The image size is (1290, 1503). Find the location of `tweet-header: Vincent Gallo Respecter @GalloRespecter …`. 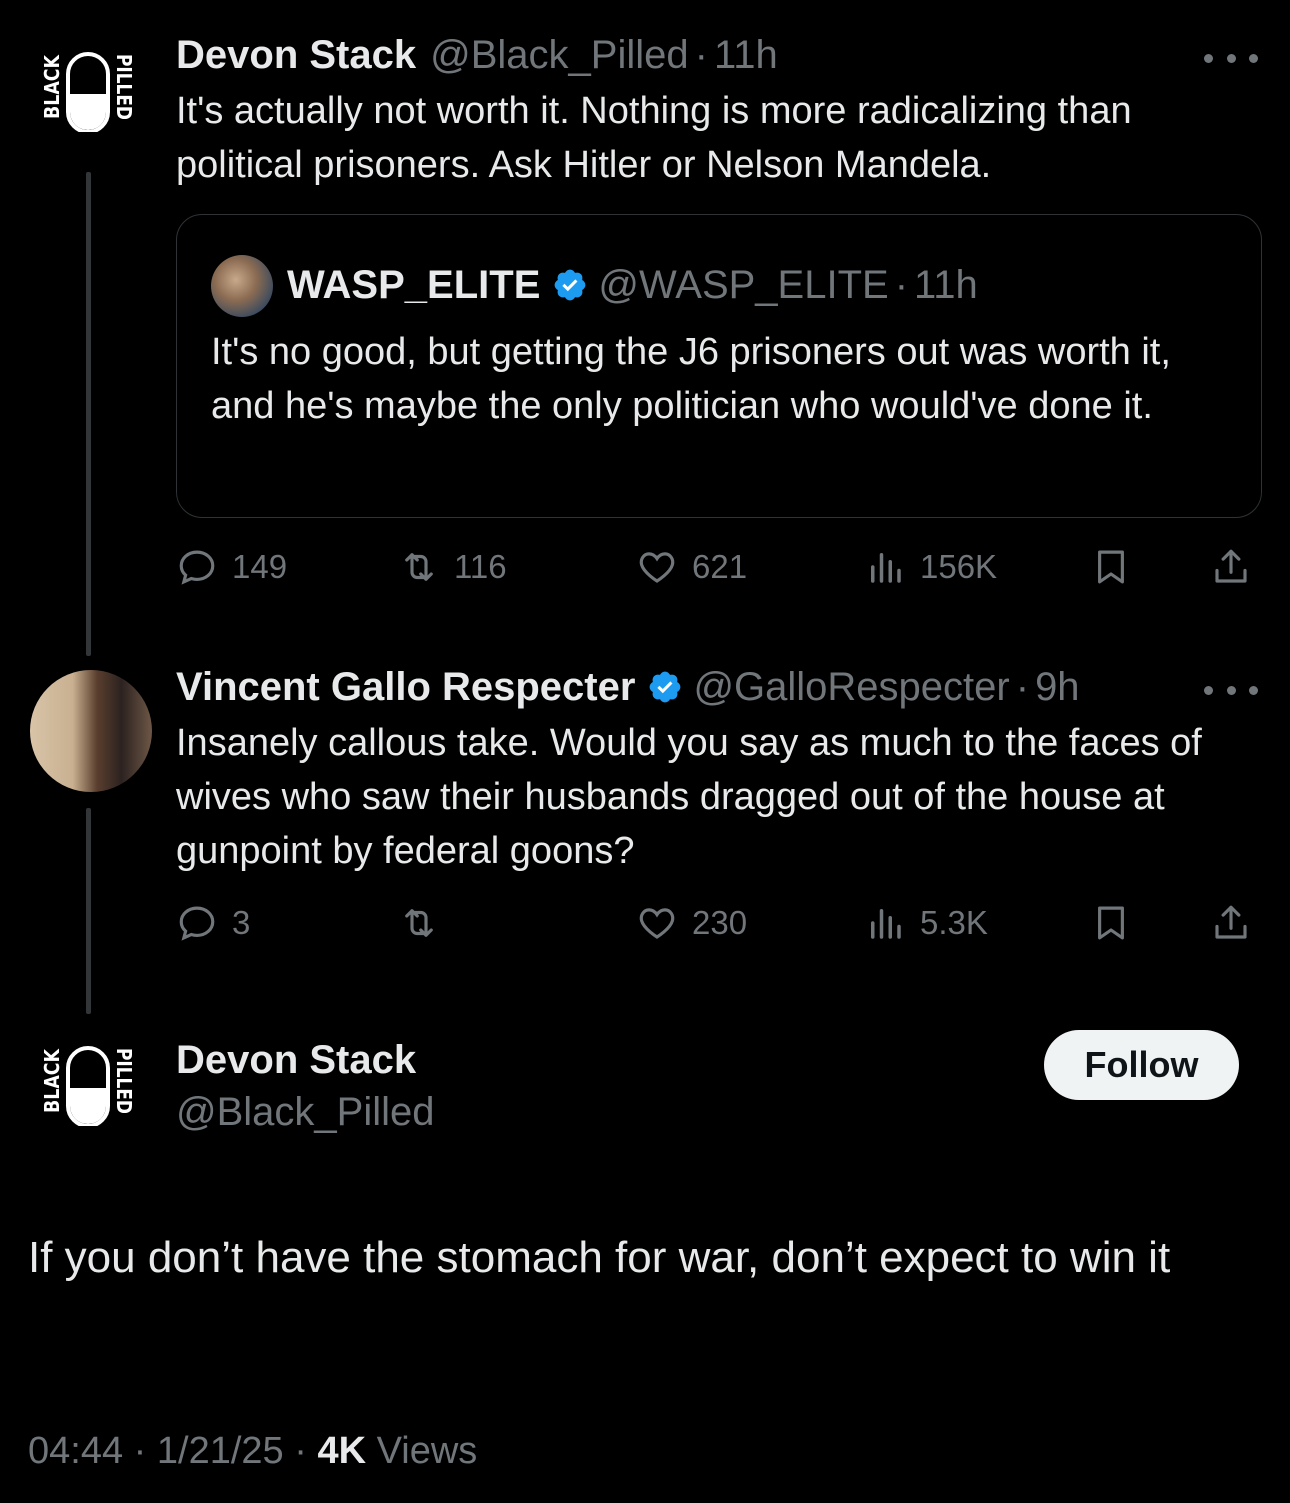

tweet-header: Vincent Gallo Respecter @GalloRespecter … is located at coordinates (628, 687).